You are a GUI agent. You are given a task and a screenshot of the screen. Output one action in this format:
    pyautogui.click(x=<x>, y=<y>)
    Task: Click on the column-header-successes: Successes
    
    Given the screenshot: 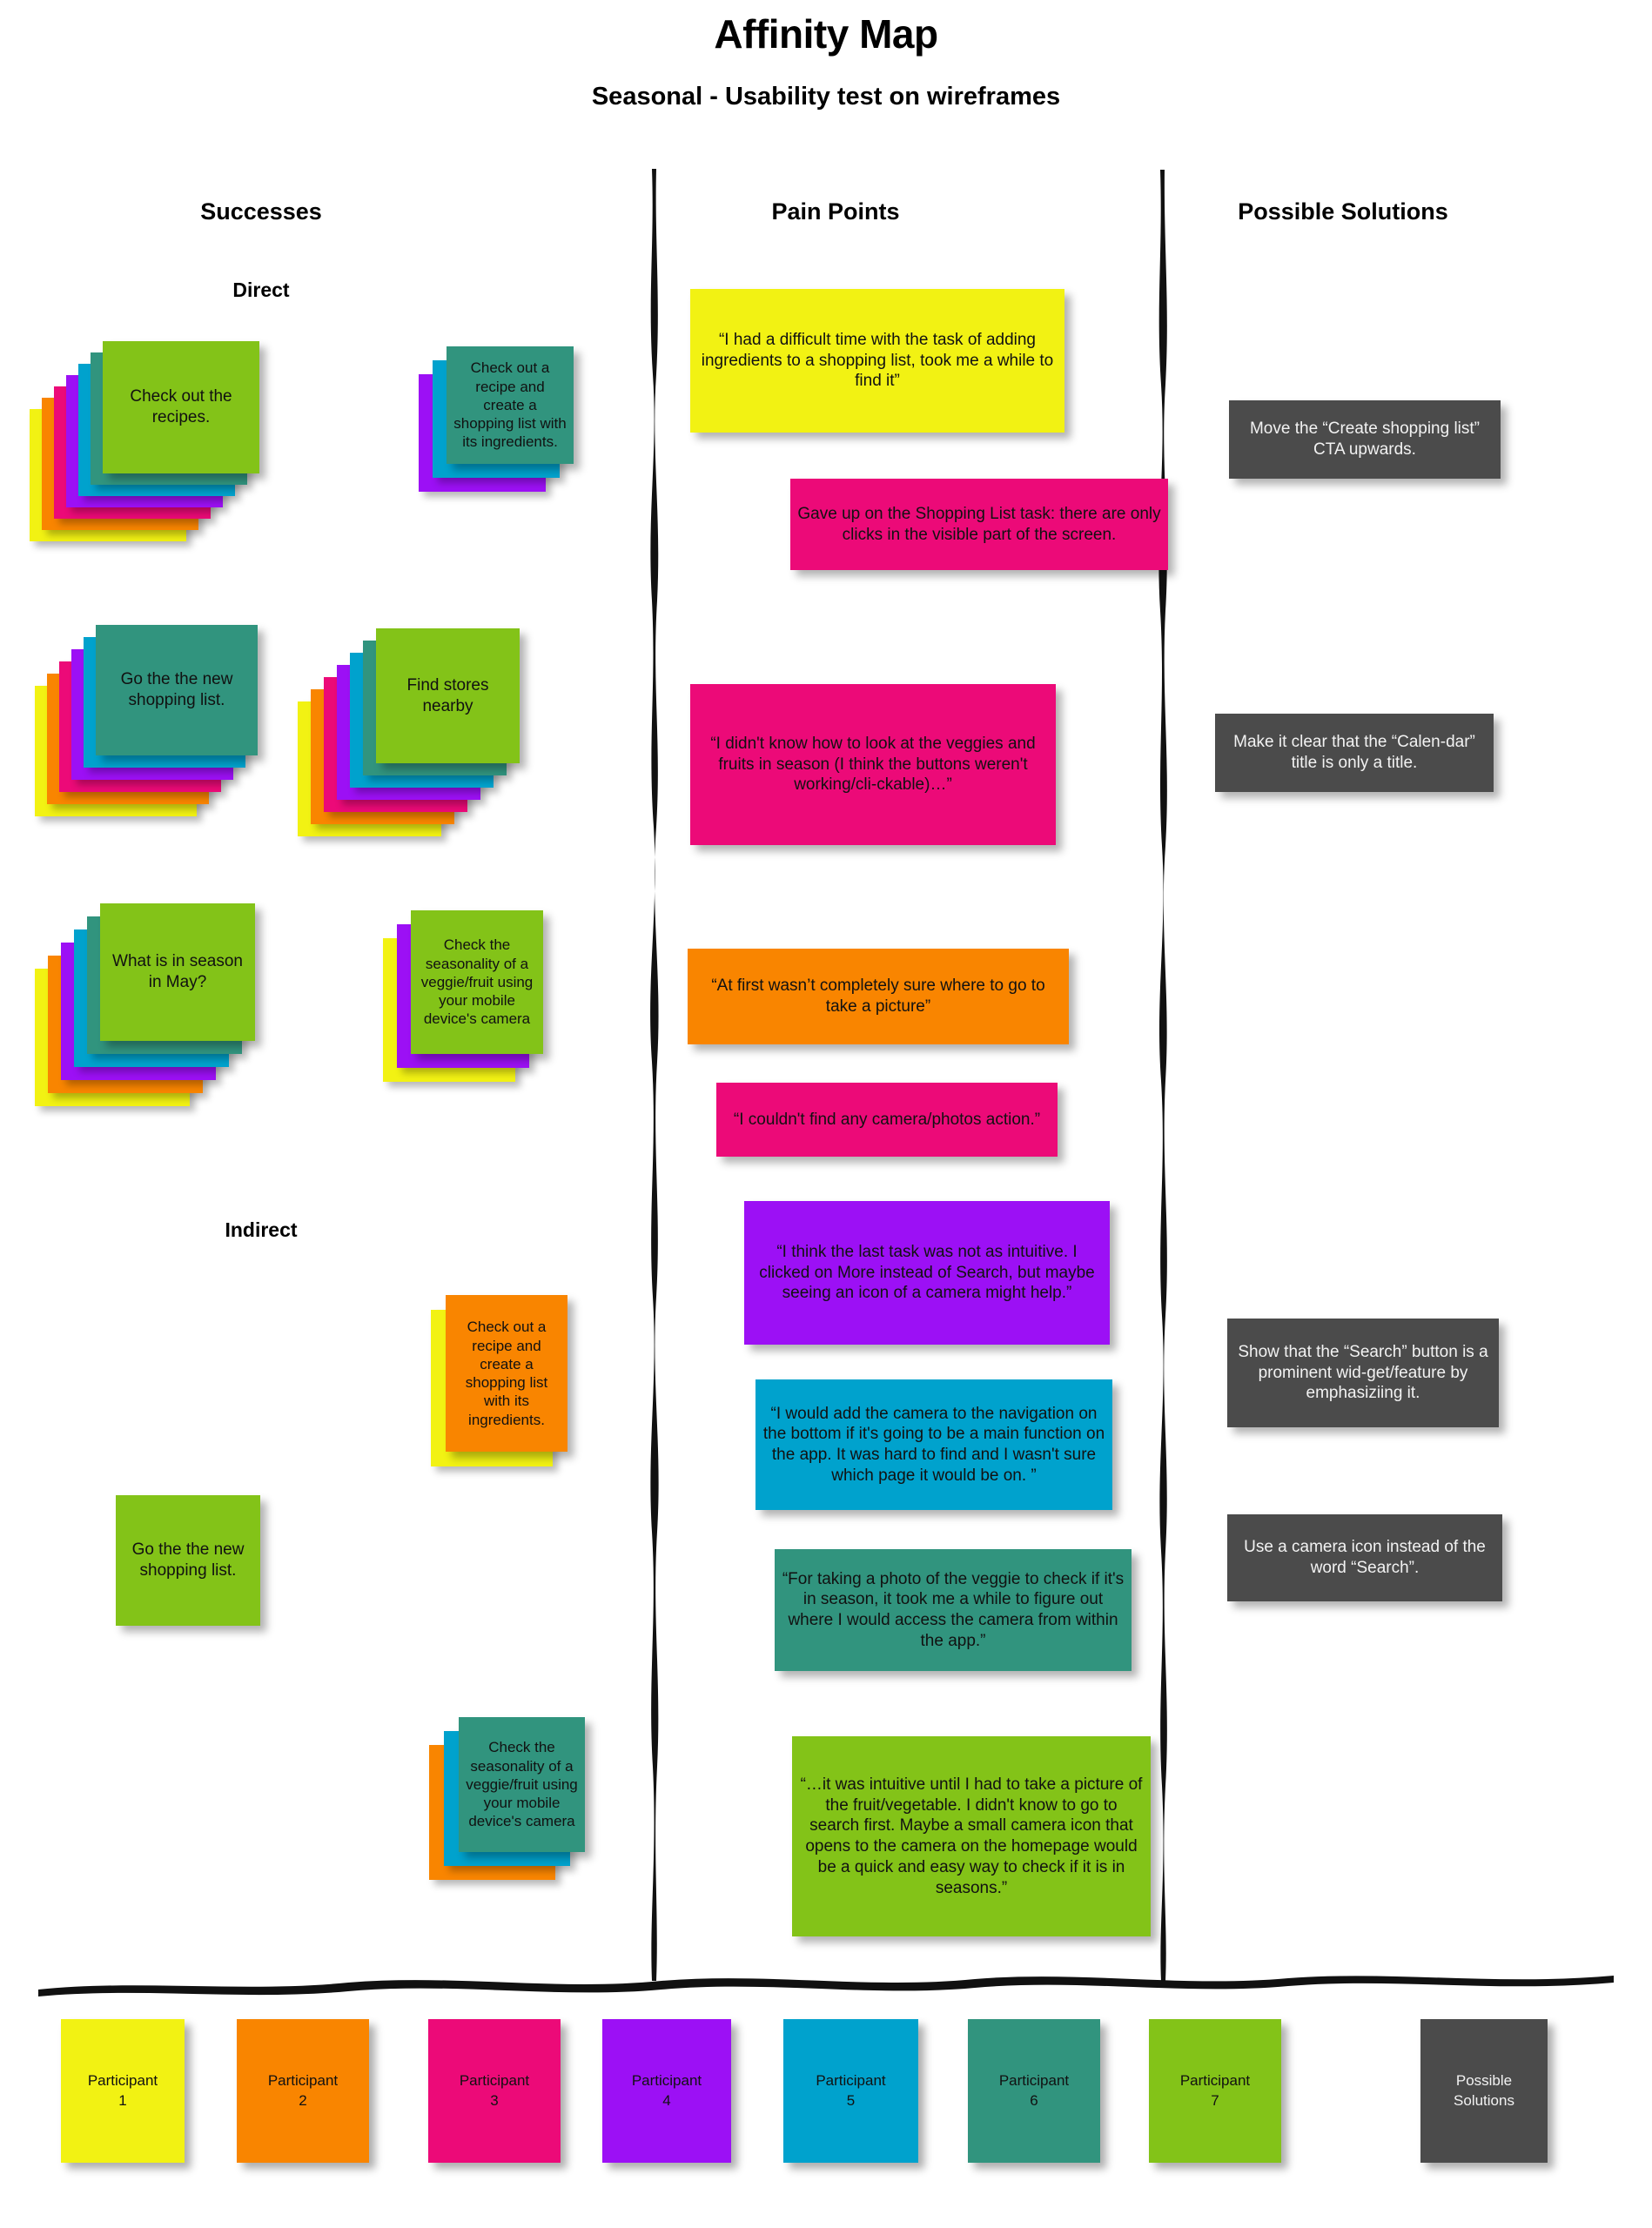 What is the action you would take?
    pyautogui.click(x=261, y=212)
    